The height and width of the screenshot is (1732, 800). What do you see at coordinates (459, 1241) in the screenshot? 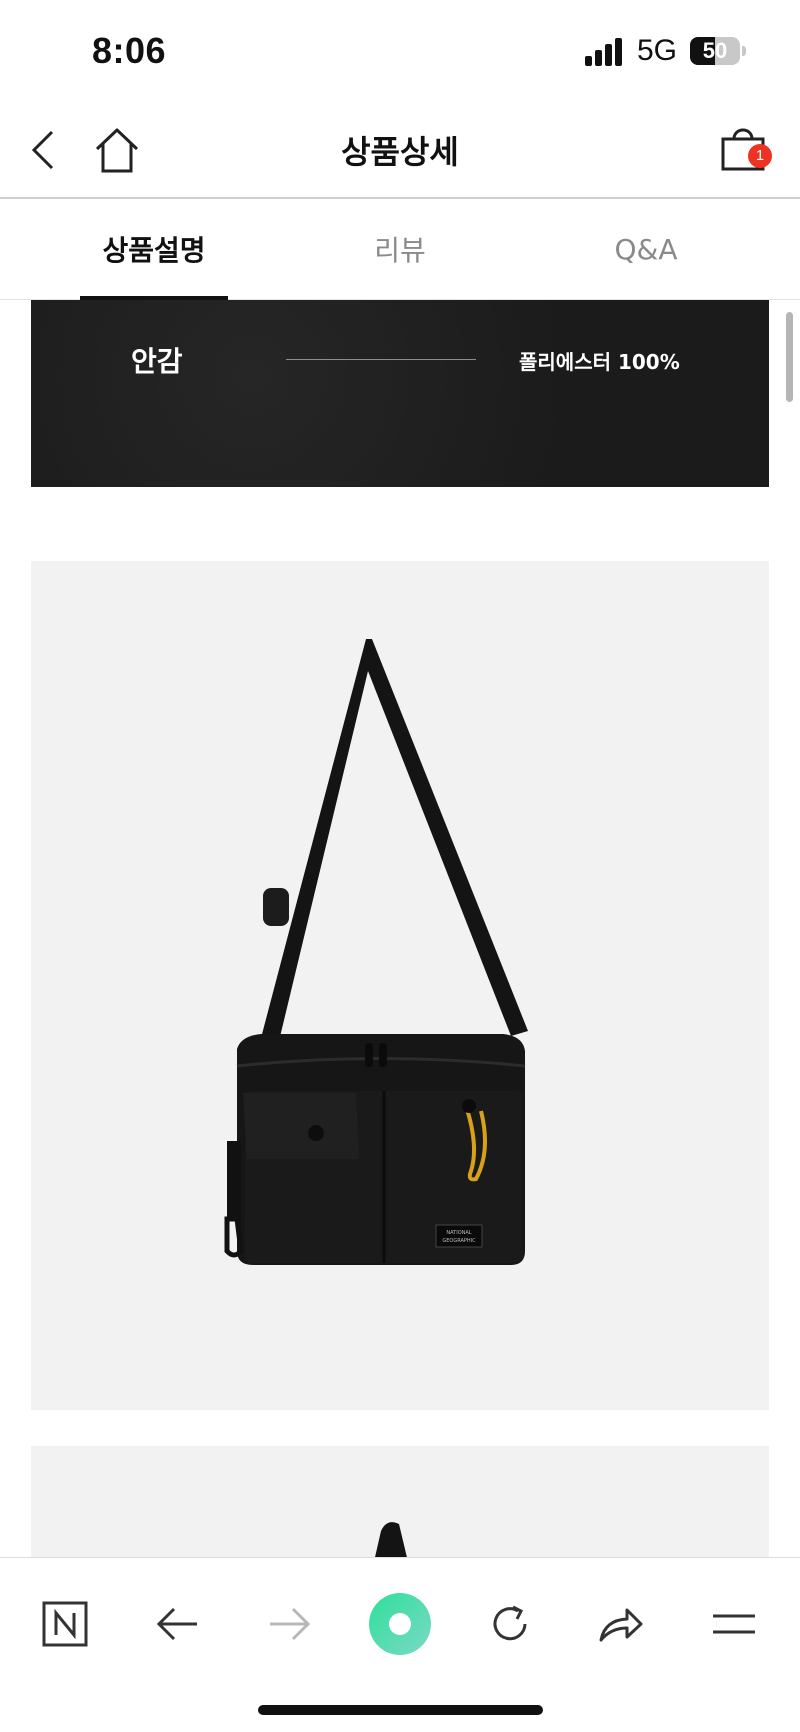
I see `brand-label-line2: GEOGRAPHIC` at bounding box center [459, 1241].